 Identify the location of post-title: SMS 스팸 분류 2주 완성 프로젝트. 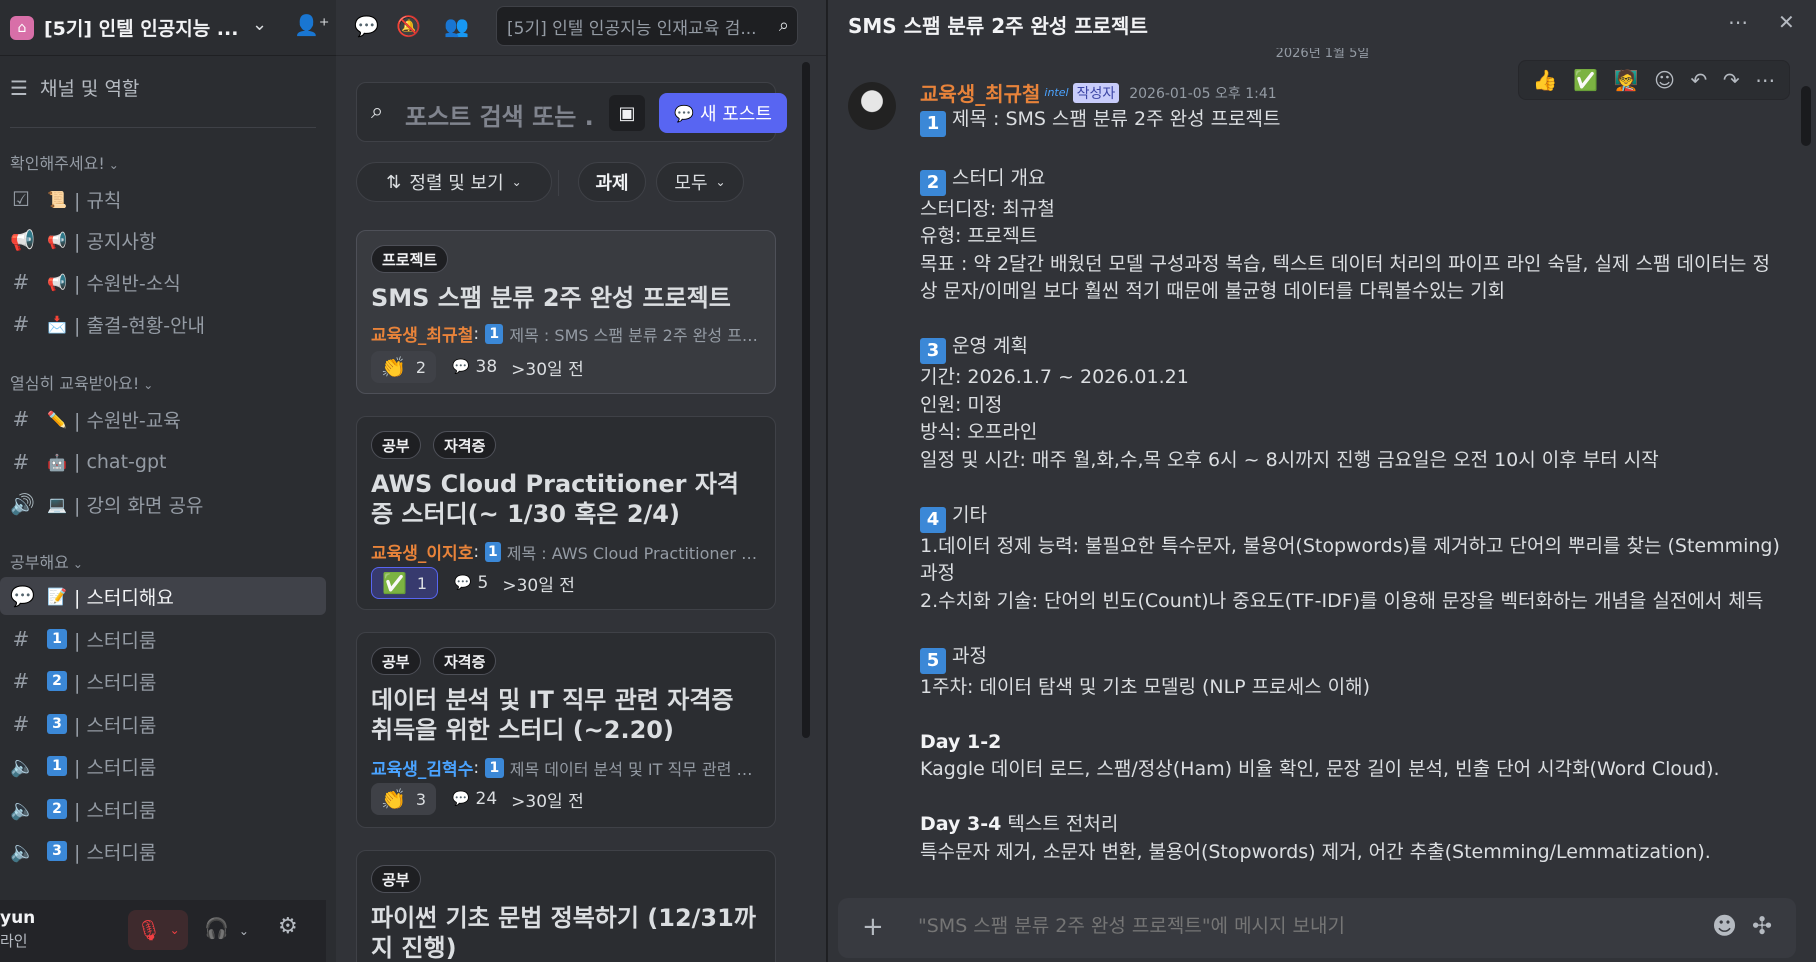
(551, 298).